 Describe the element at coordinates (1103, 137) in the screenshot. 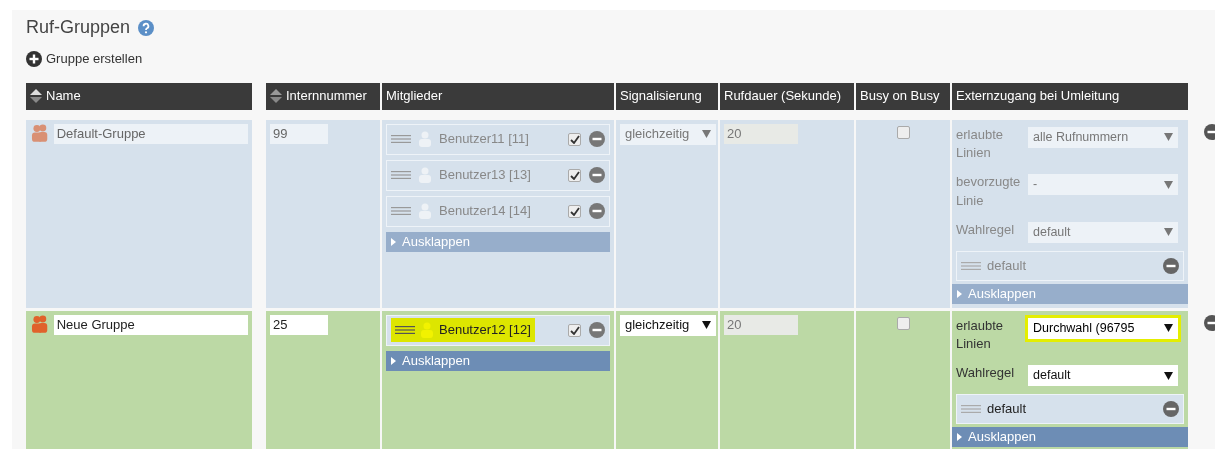

I see `dropdown: alle Rufnummern` at that location.